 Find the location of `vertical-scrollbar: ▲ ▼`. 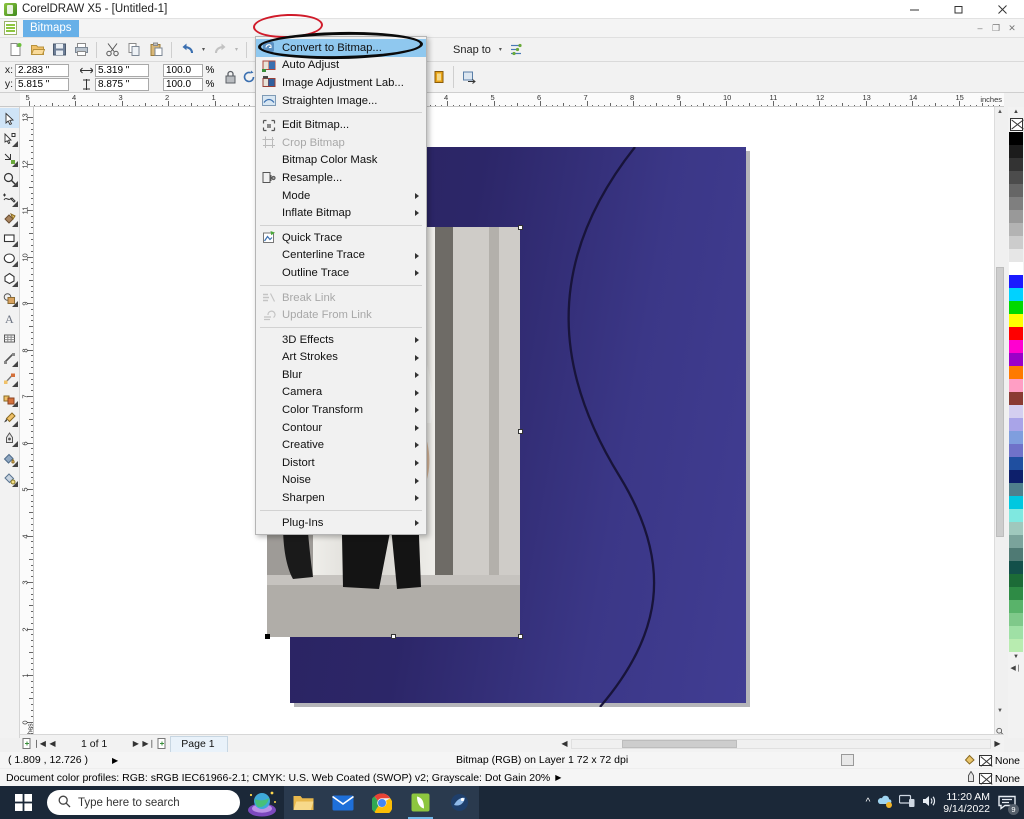

vertical-scrollbar: ▲ ▼ is located at coordinates (999, 422).